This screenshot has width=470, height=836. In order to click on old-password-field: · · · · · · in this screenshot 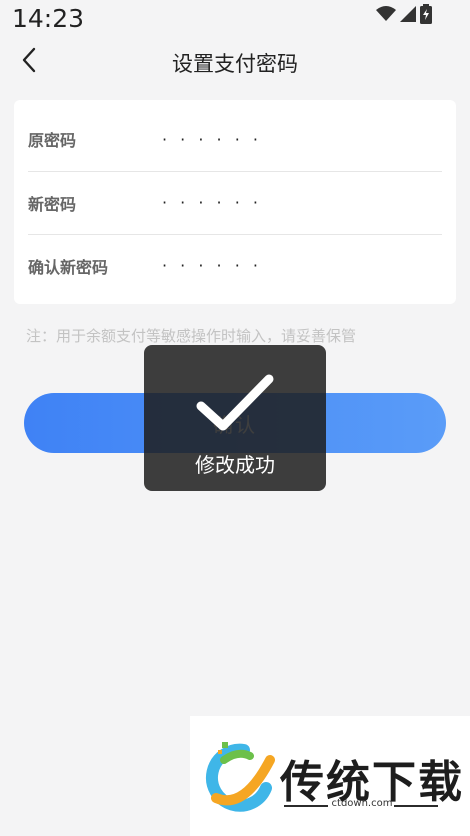, I will do `click(212, 139)`.